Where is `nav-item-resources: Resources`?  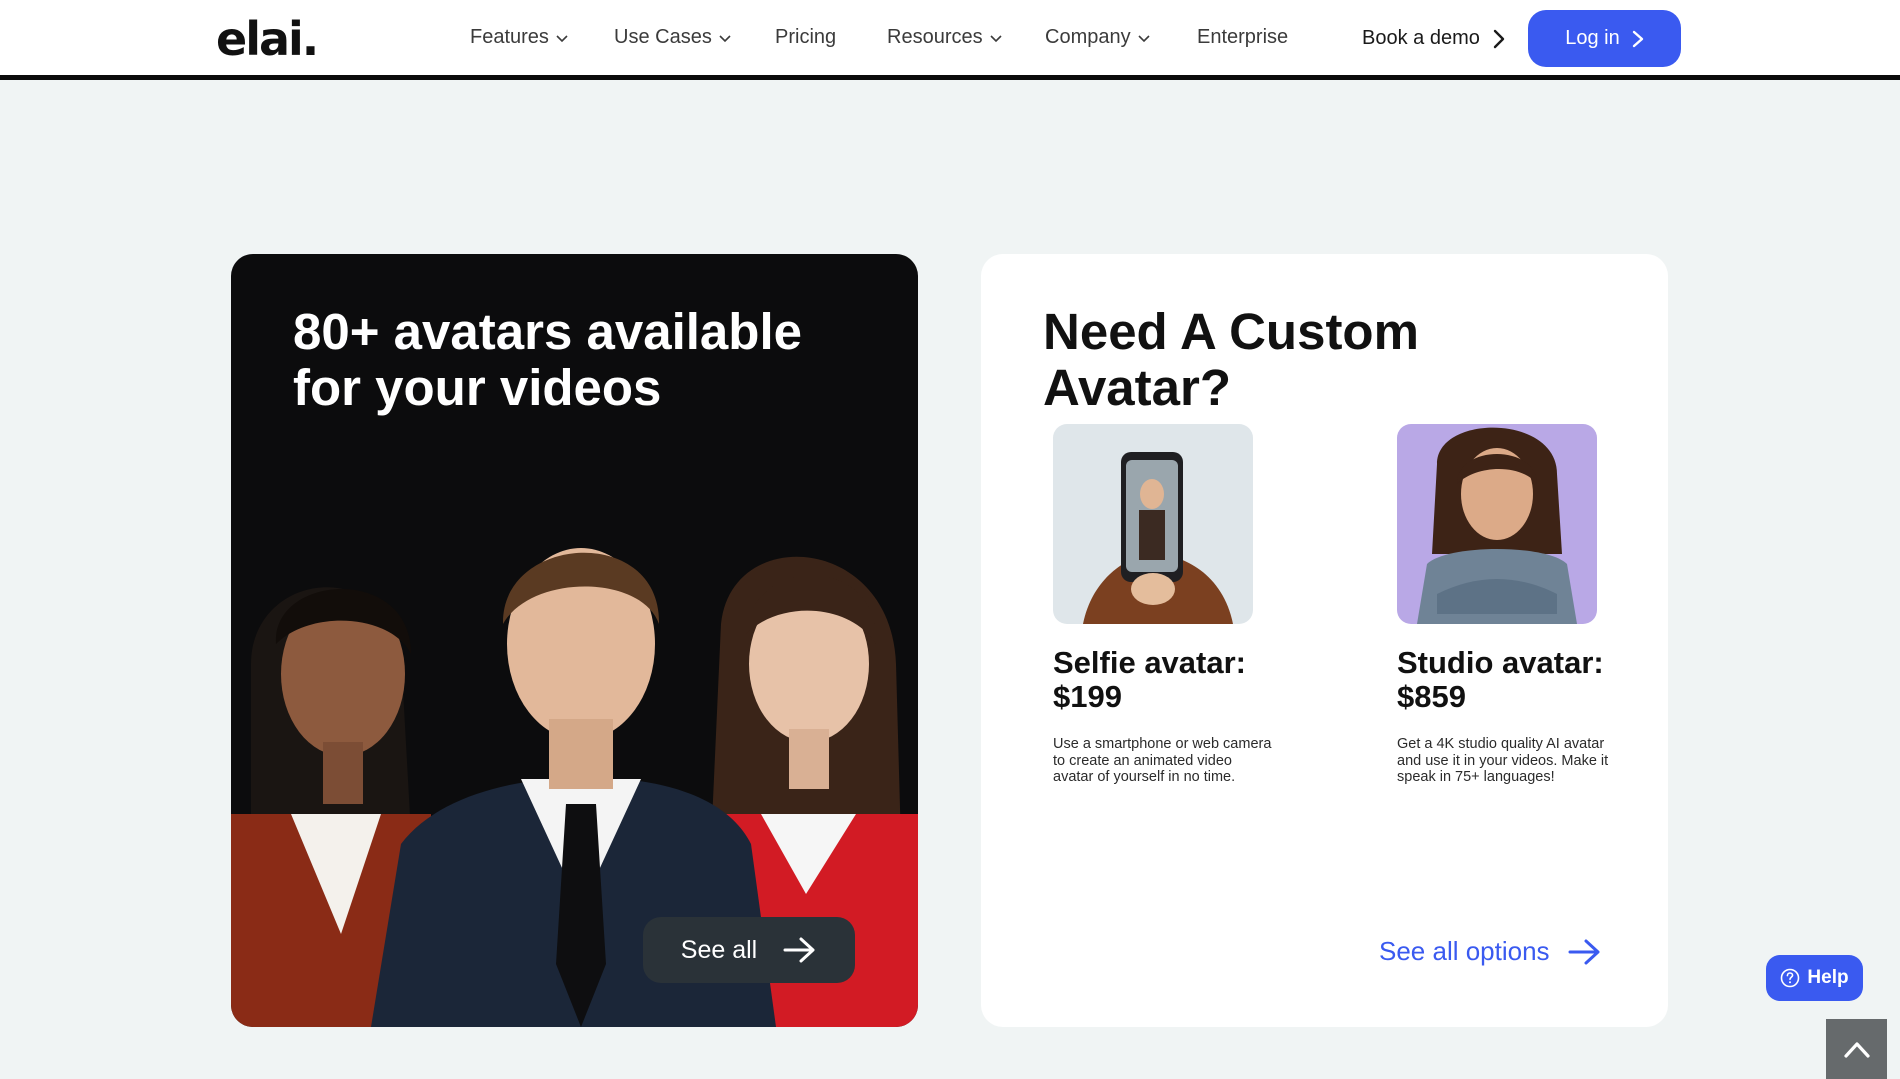 nav-item-resources: Resources is located at coordinates (945, 37).